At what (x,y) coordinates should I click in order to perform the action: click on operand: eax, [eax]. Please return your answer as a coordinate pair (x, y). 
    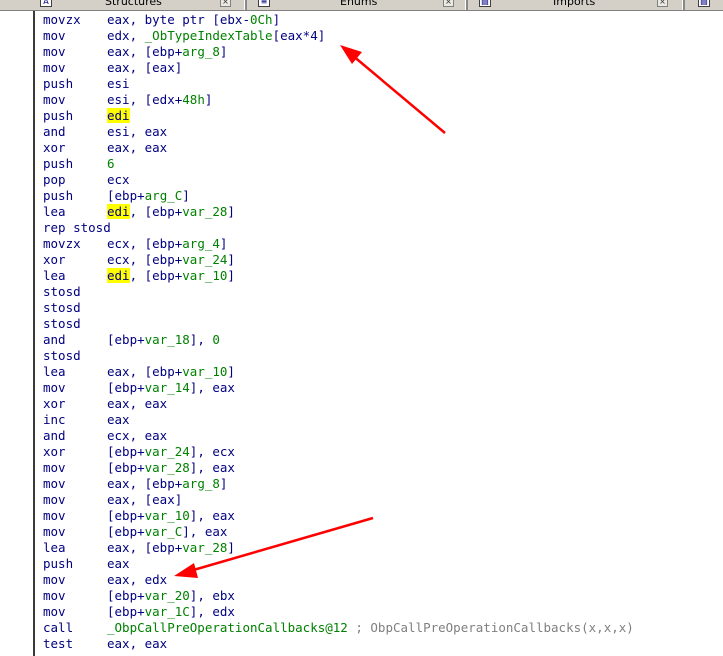
    Looking at the image, I should click on (145, 67).